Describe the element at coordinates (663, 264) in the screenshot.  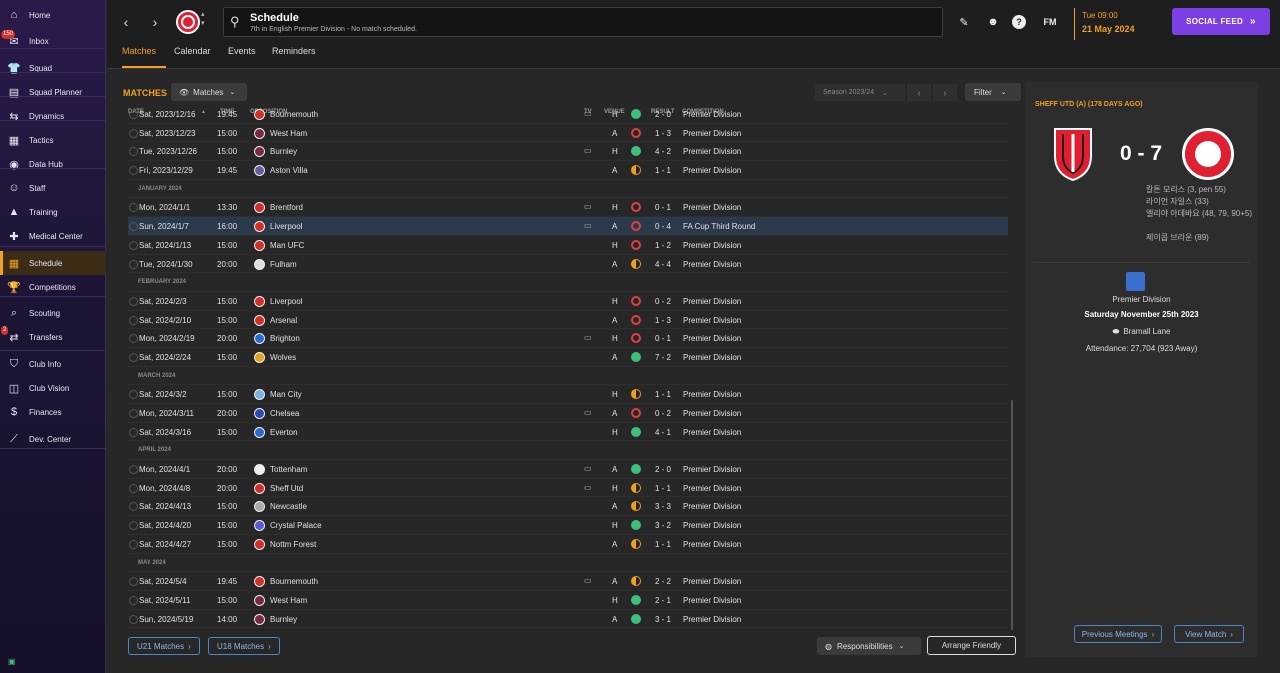
I see `match-result: 4 - 4` at that location.